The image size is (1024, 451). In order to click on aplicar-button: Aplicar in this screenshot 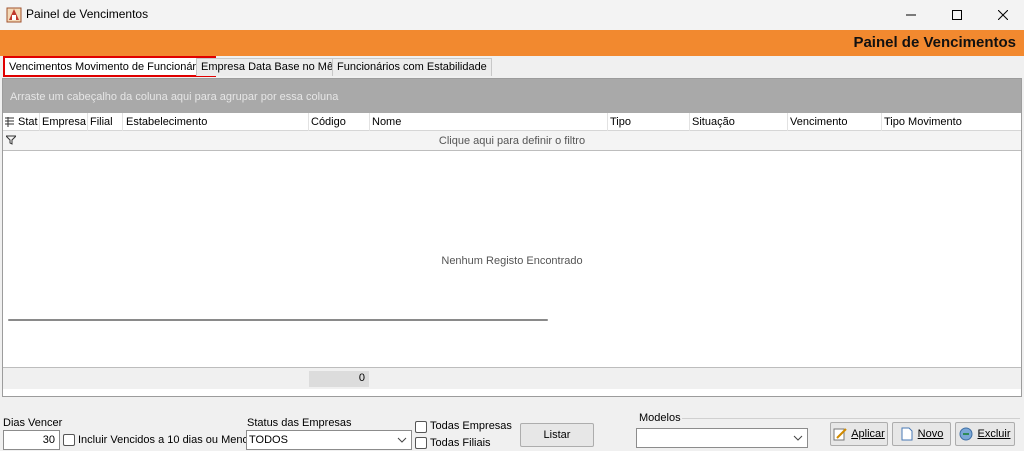, I will do `click(859, 434)`.